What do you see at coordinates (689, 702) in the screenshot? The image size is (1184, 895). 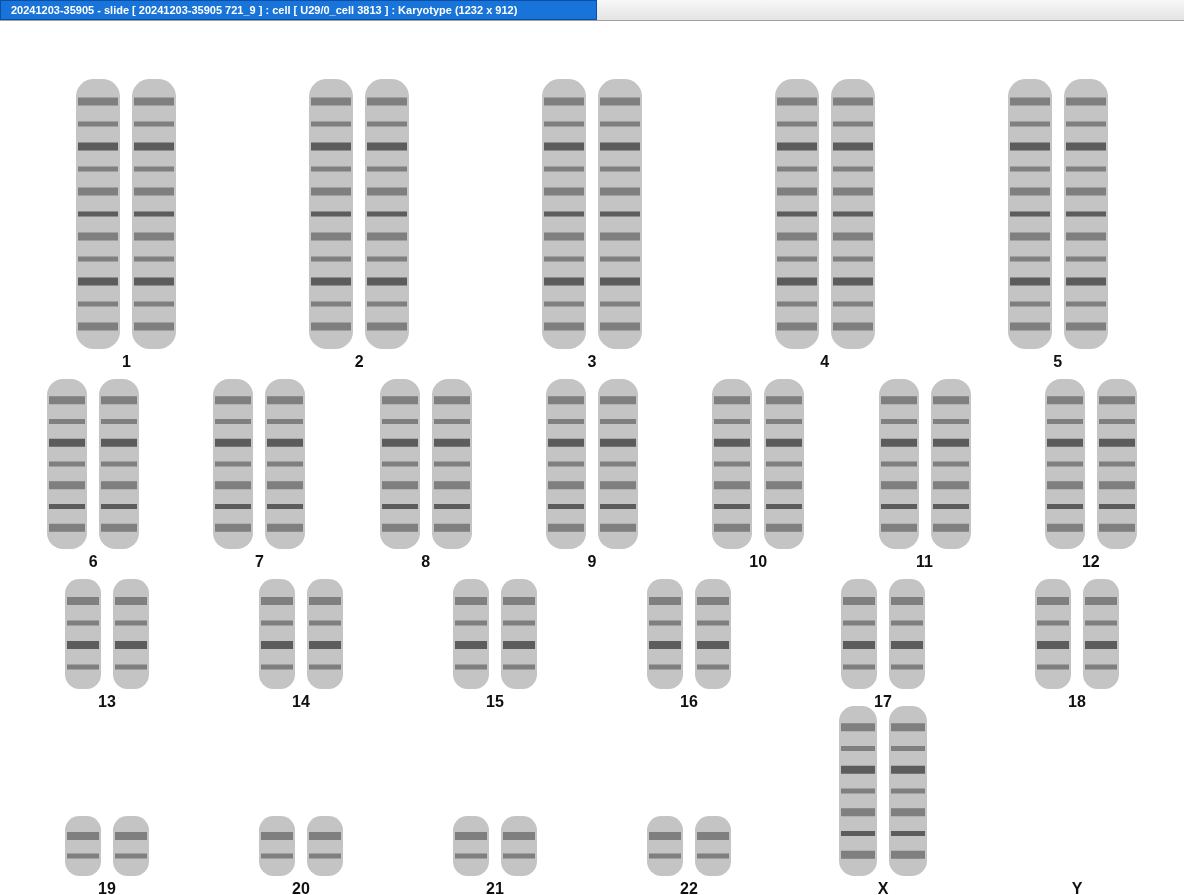 I see `chromosome-number: 16` at bounding box center [689, 702].